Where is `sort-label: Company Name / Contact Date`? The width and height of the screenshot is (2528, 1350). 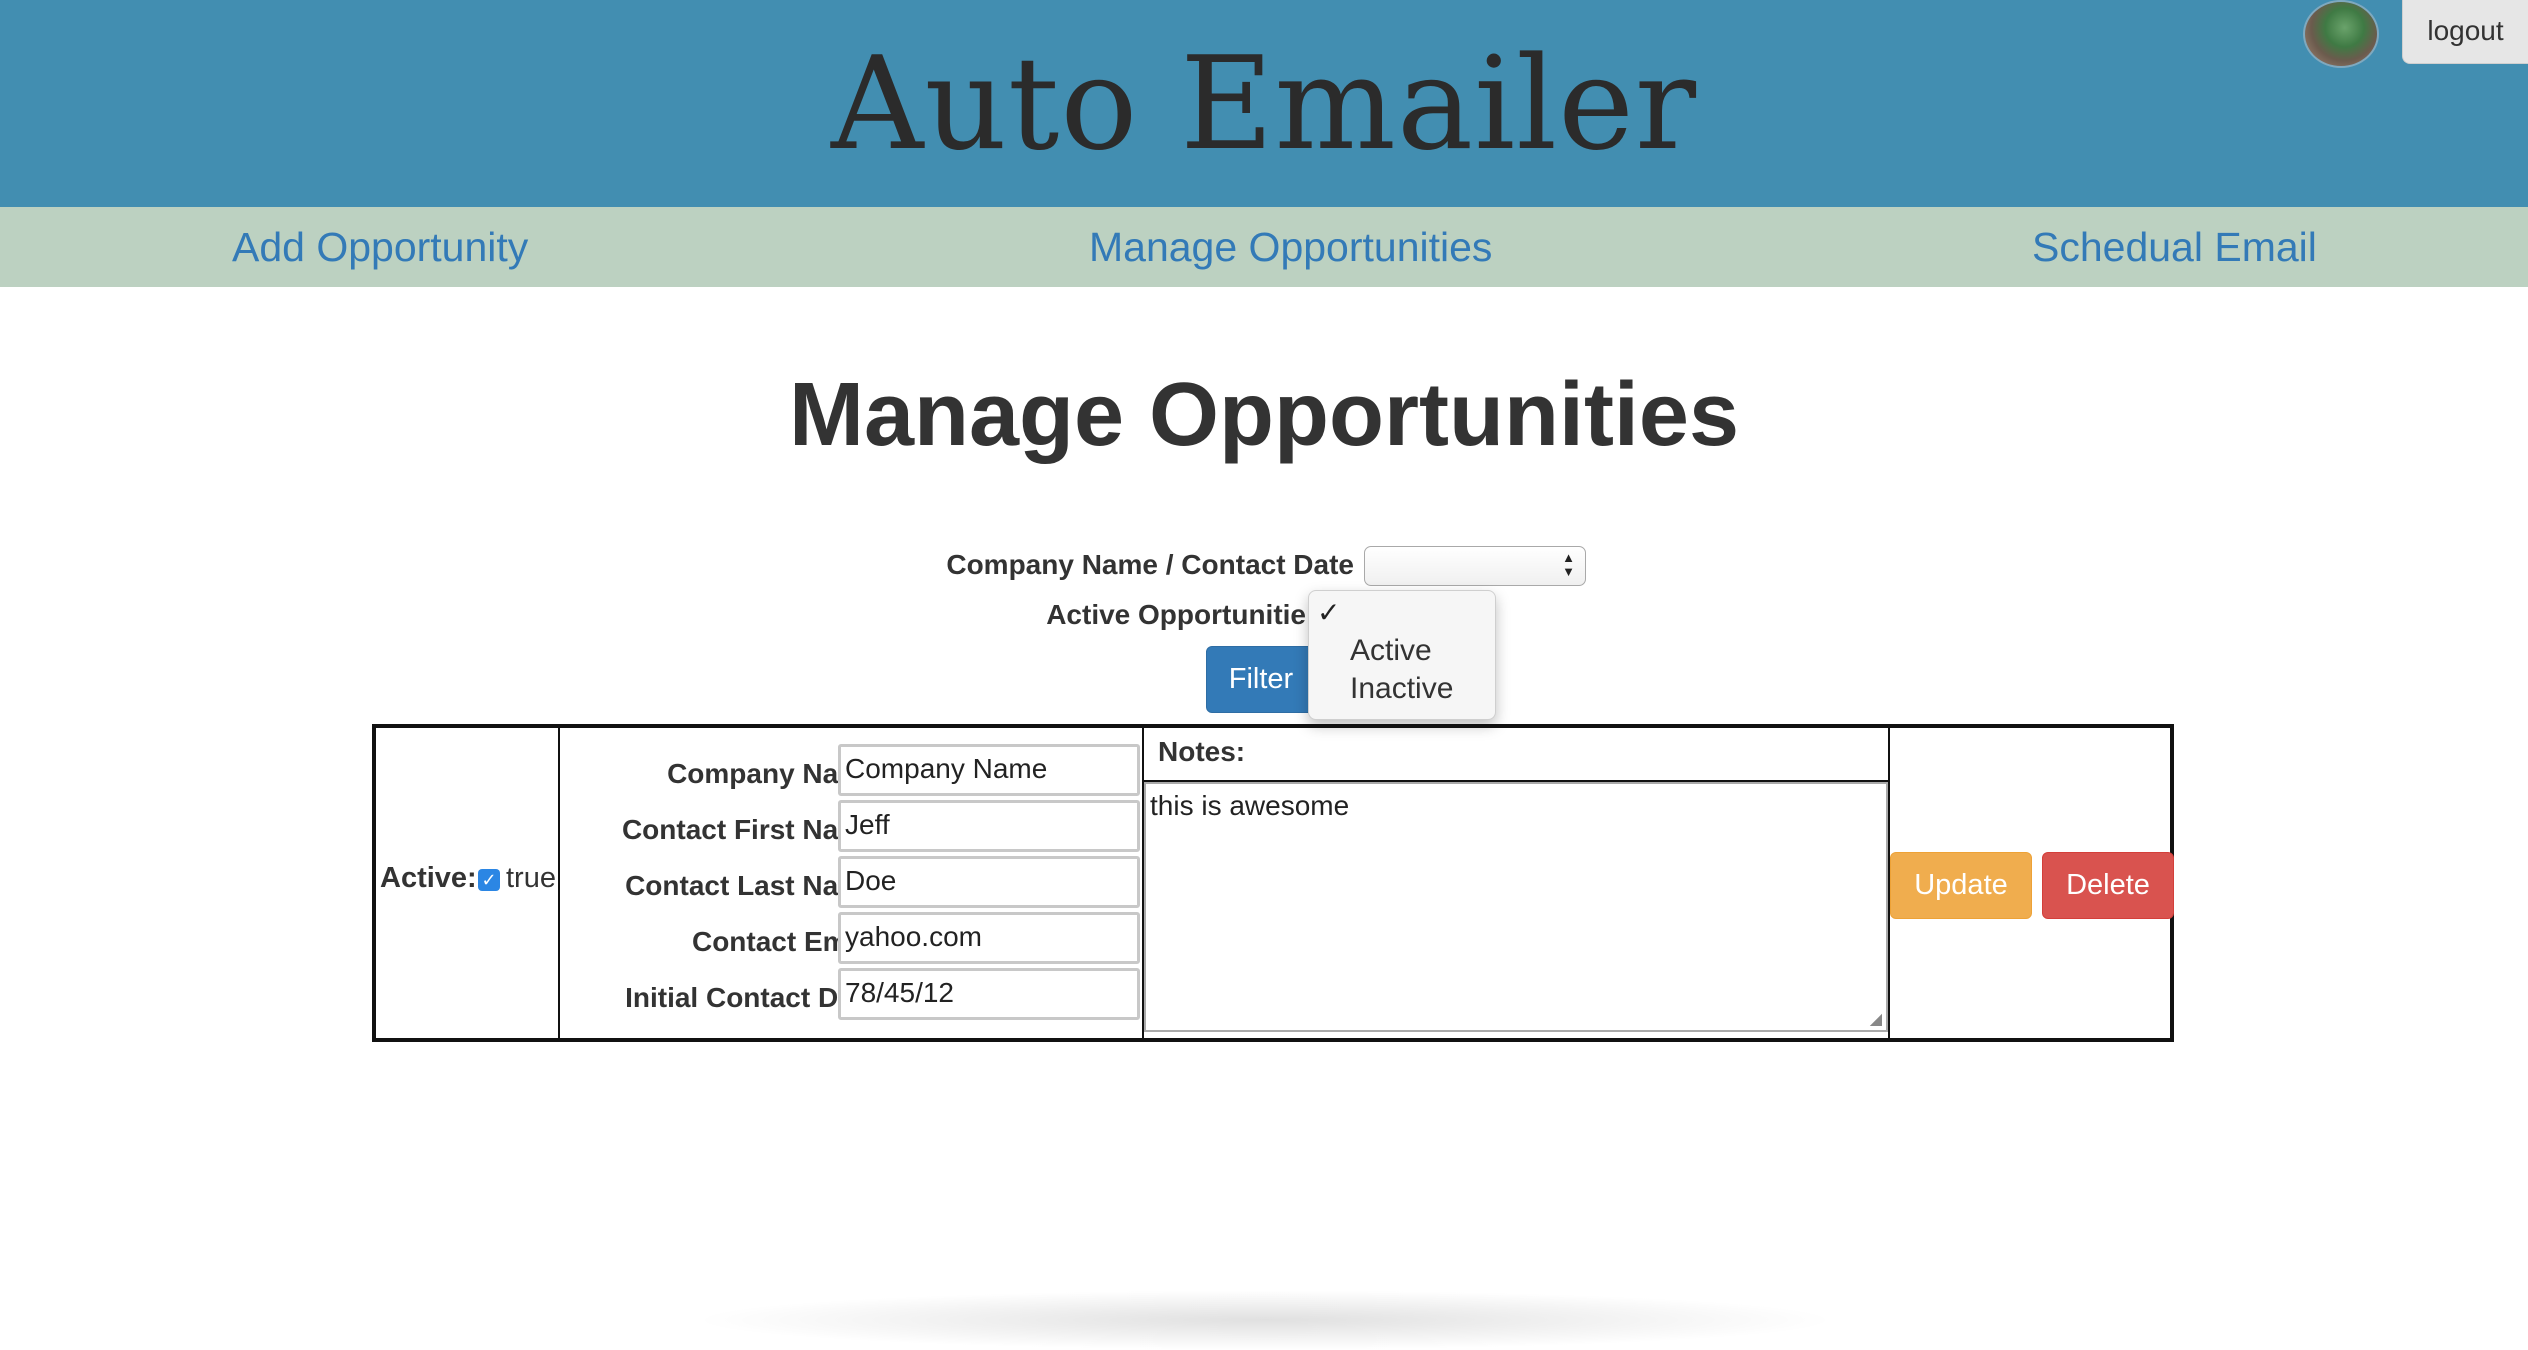 sort-label: Company Name / Contact Date is located at coordinates (1150, 564).